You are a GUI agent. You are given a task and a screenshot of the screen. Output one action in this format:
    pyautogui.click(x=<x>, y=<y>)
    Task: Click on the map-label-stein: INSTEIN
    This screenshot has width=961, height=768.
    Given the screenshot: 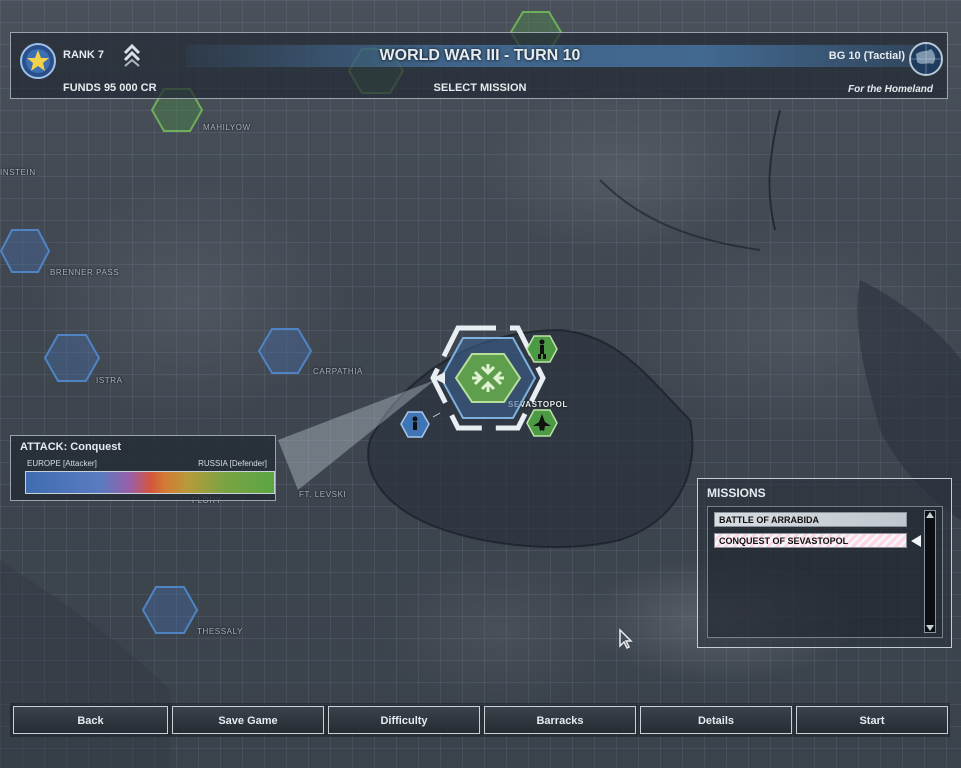 What is the action you would take?
    pyautogui.click(x=18, y=172)
    